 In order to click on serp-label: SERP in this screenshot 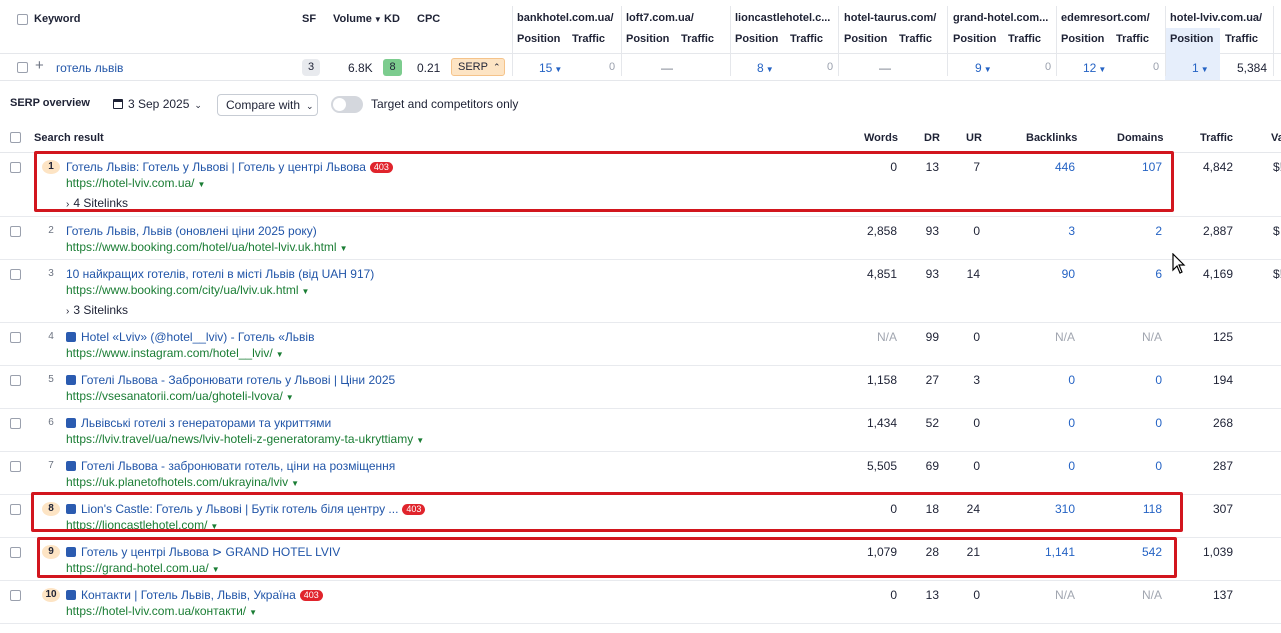, I will do `click(473, 67)`.